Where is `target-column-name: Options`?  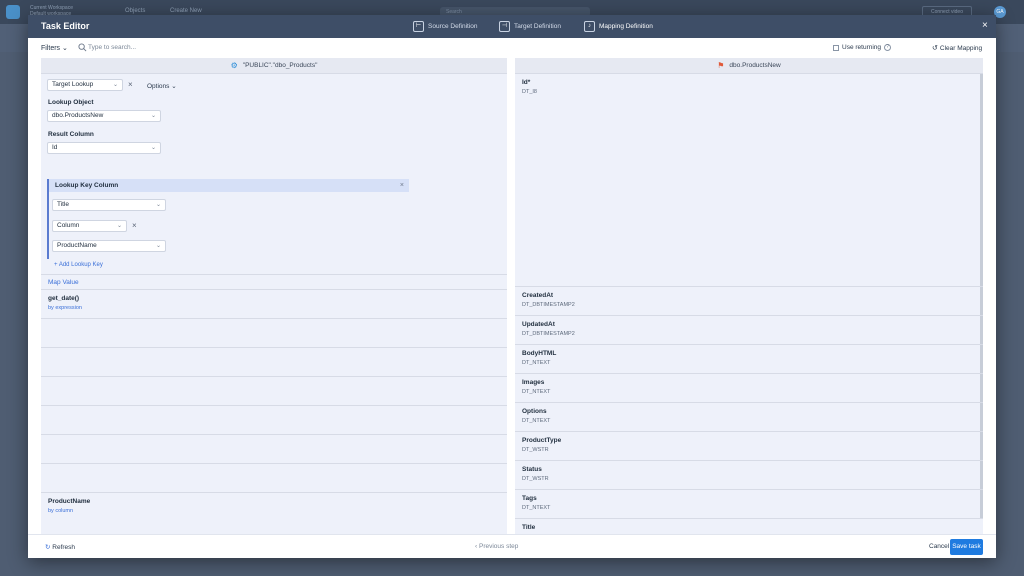
target-column-name: Options is located at coordinates (534, 411).